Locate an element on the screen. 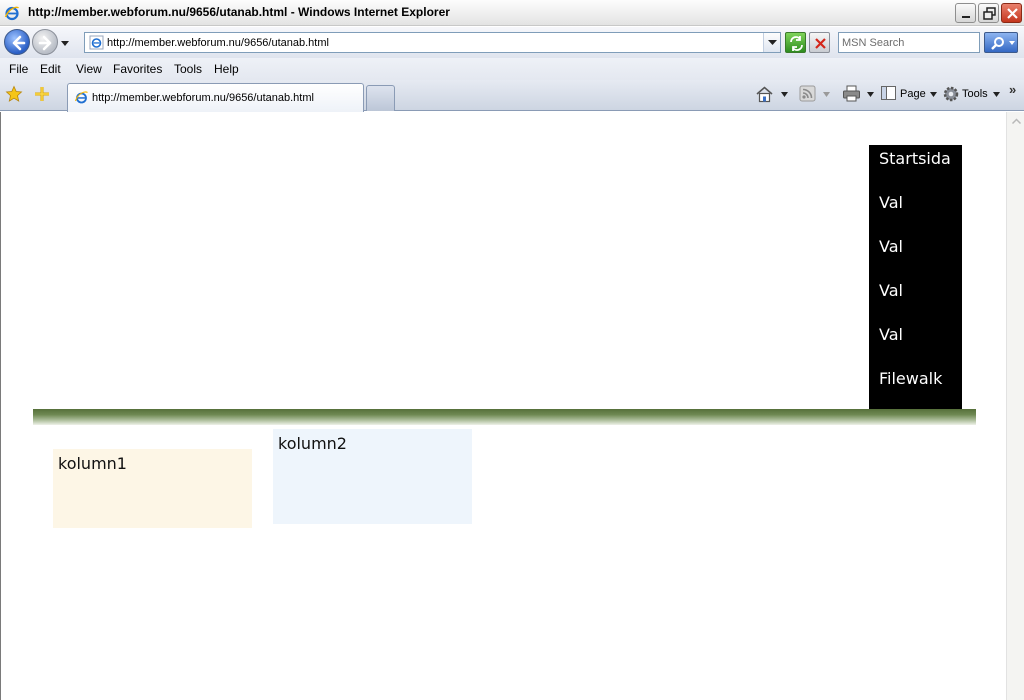 This screenshot has width=1024, height=700. site-nav-menu: Startsida Val Val Val Val Filewalk is located at coordinates (915, 277).